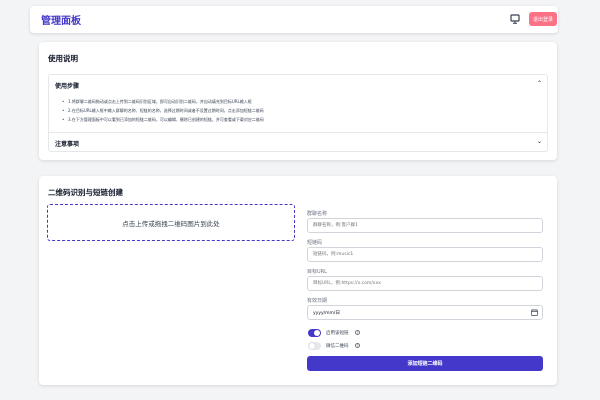  I want to click on short-code-input, so click(425, 254).